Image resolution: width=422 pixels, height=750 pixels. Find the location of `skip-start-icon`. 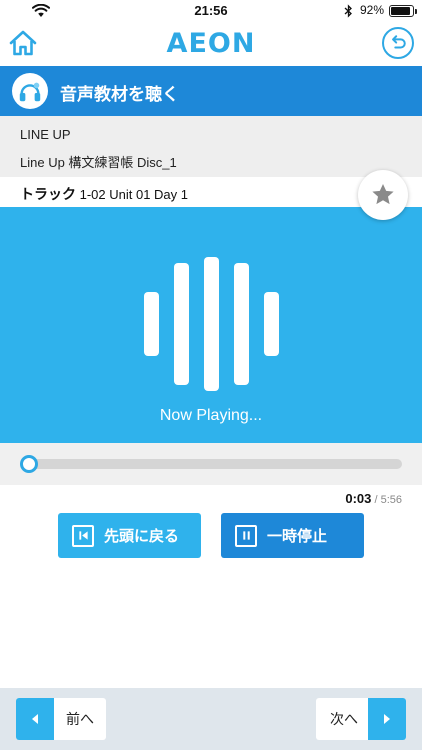

skip-start-icon is located at coordinates (83, 535).